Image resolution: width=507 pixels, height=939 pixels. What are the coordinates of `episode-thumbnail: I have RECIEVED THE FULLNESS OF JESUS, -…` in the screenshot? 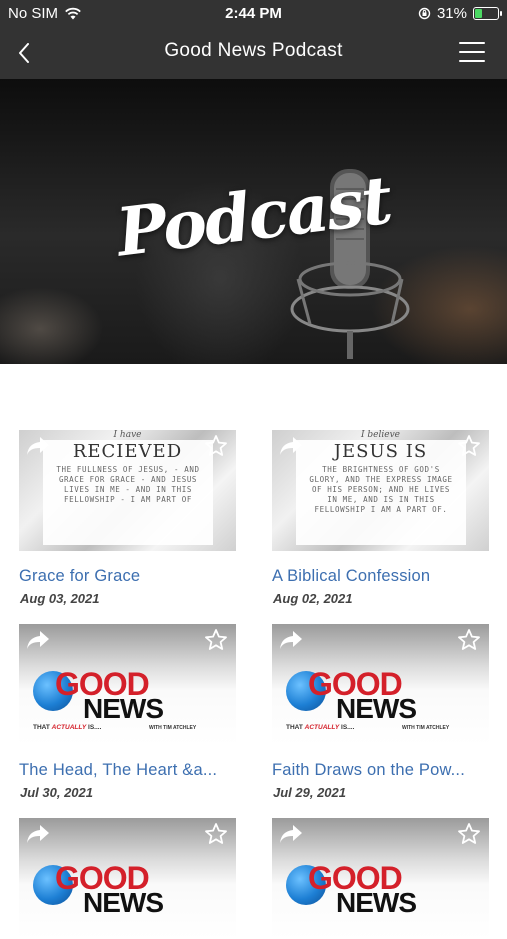 It's located at (127, 490).